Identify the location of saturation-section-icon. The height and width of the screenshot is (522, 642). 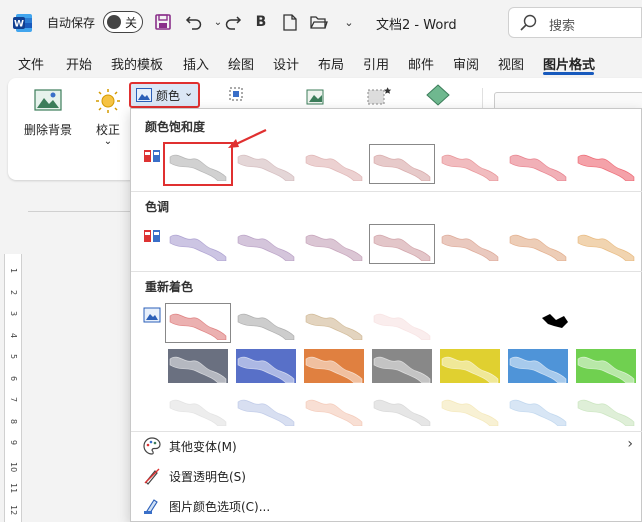
(152, 156).